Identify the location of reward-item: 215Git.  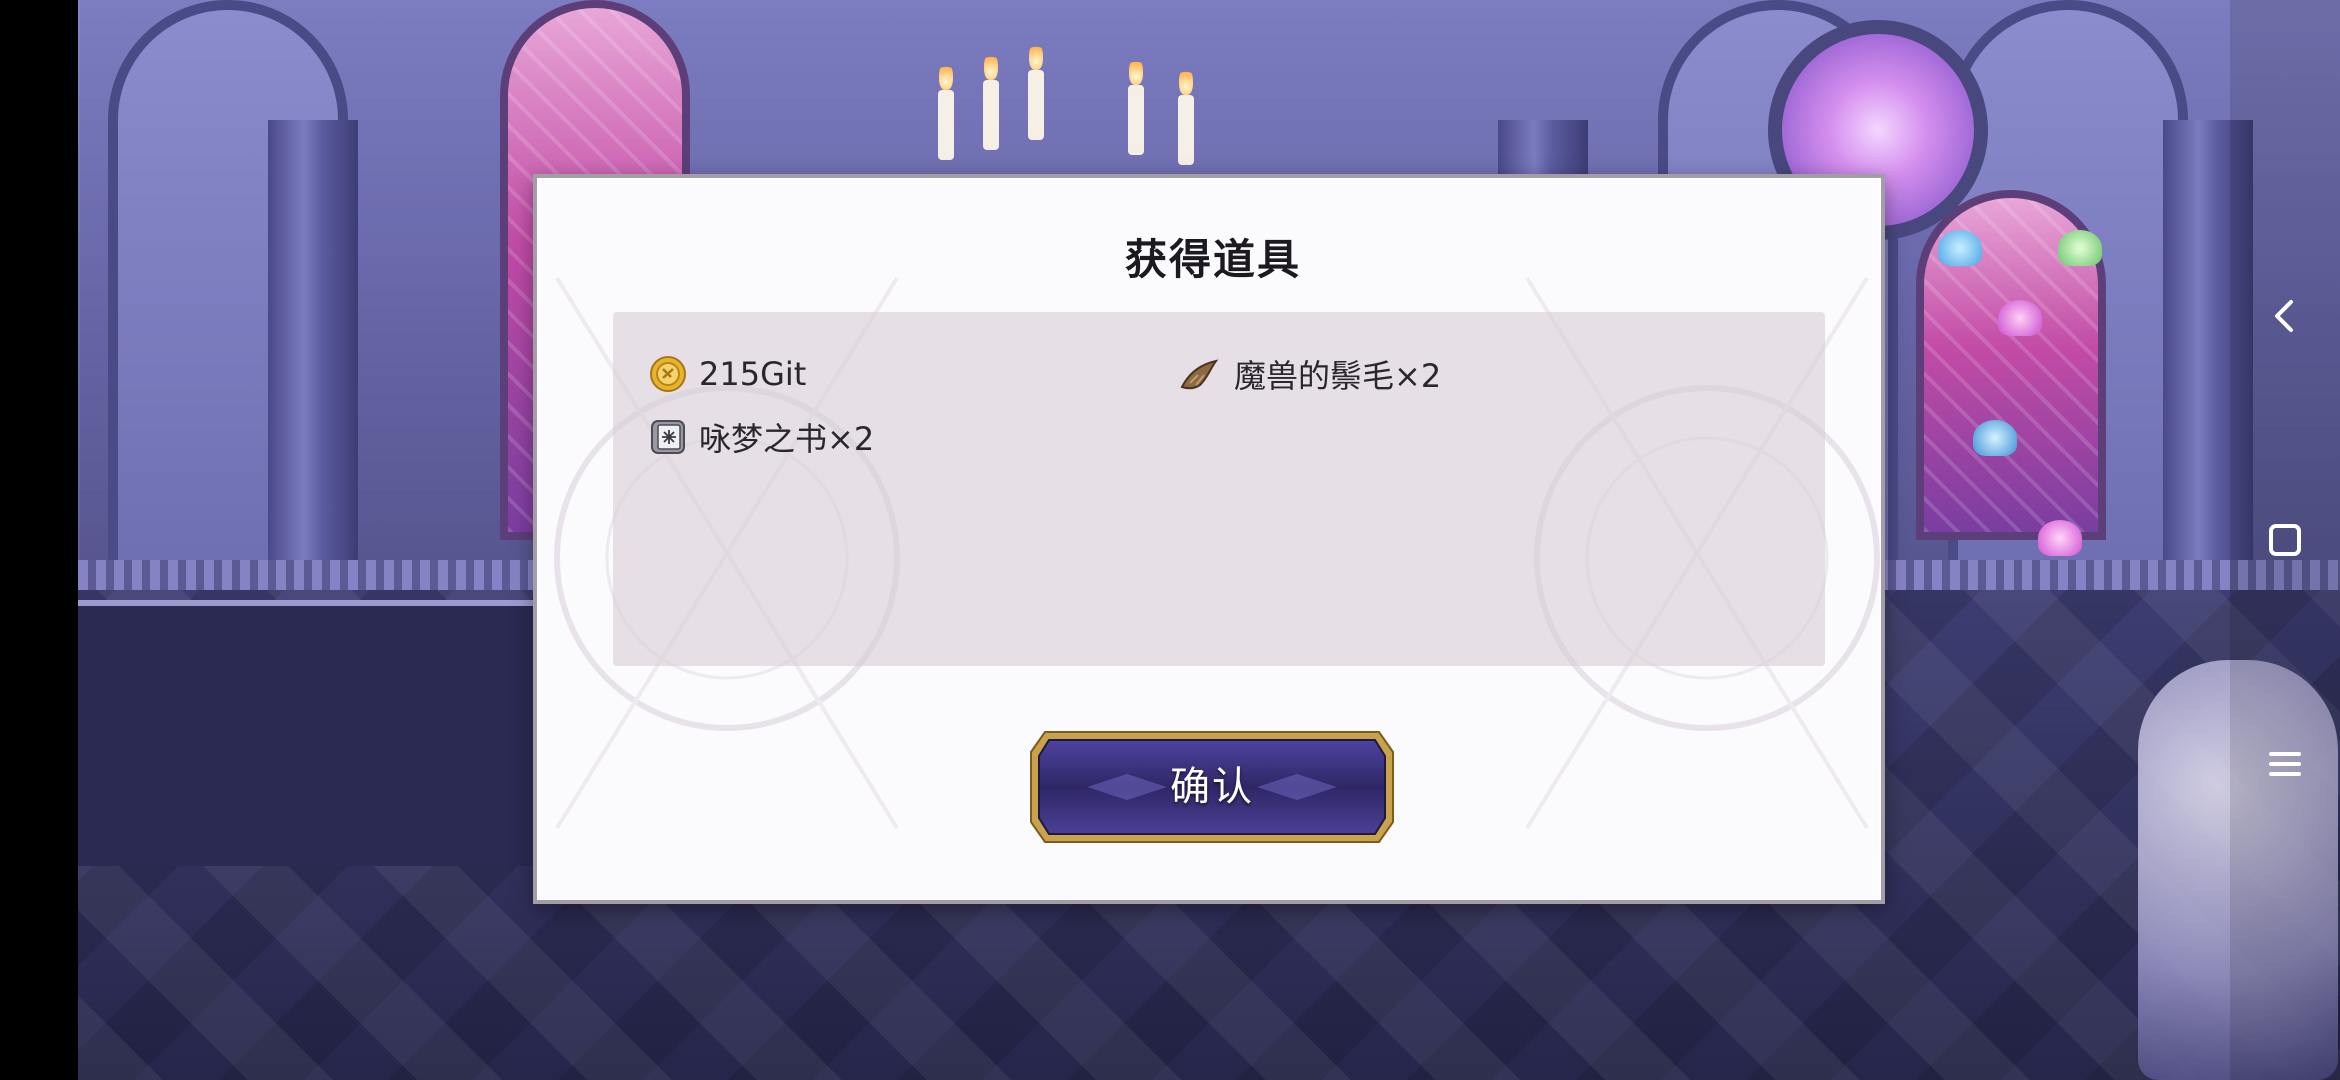
(727, 374).